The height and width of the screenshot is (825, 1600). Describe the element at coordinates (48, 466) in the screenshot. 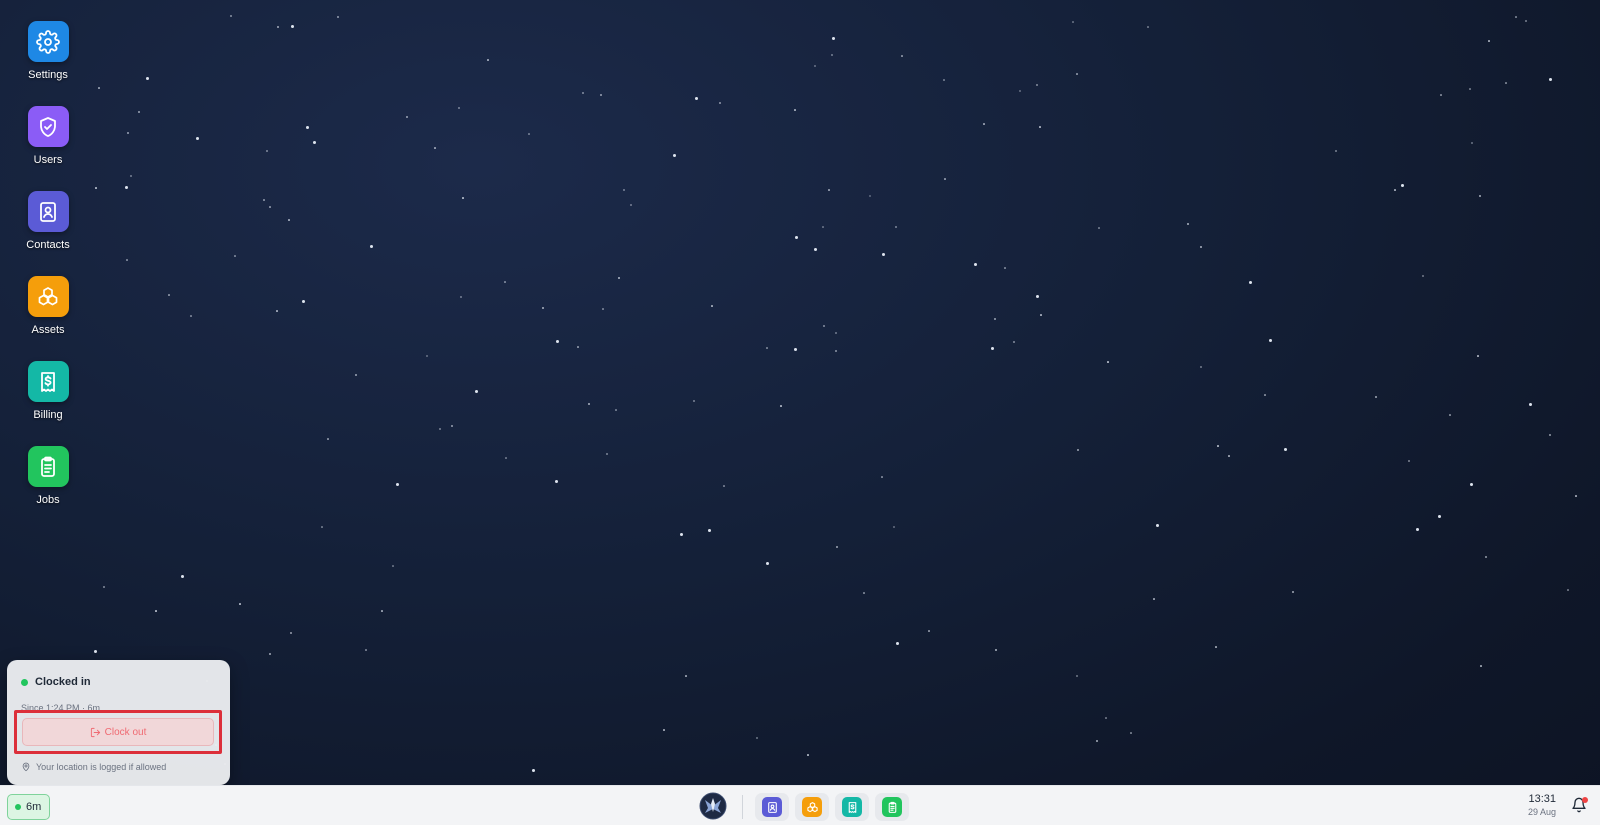

I see `clipboard-list-icon` at that location.